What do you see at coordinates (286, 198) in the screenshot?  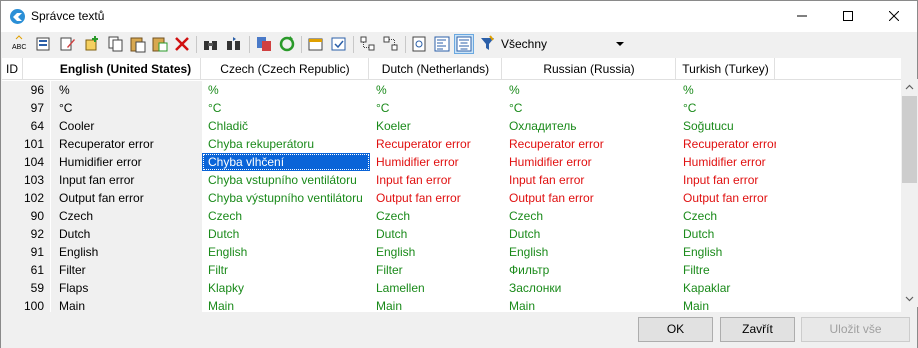 I see `cell-czech: Chyba výstupního ventilátoru` at bounding box center [286, 198].